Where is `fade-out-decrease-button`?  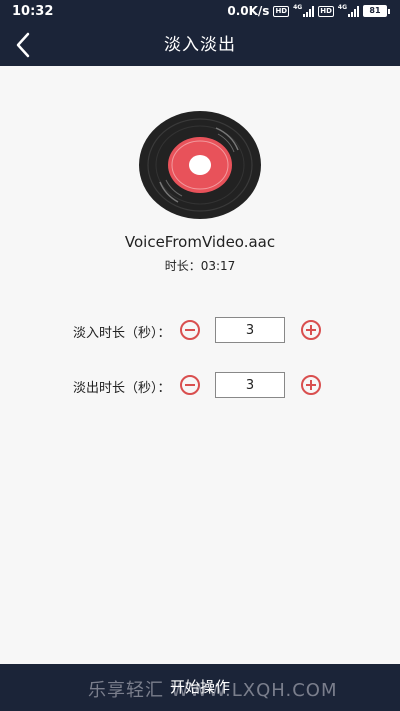
fade-out-decrease-button is located at coordinates (190, 385).